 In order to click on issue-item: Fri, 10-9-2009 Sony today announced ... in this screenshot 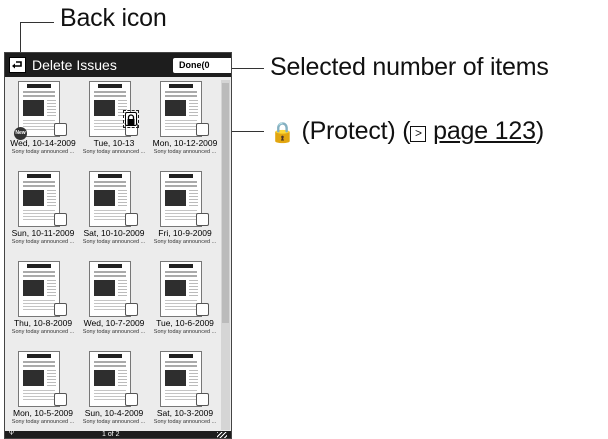, I will do `click(184, 213)`.